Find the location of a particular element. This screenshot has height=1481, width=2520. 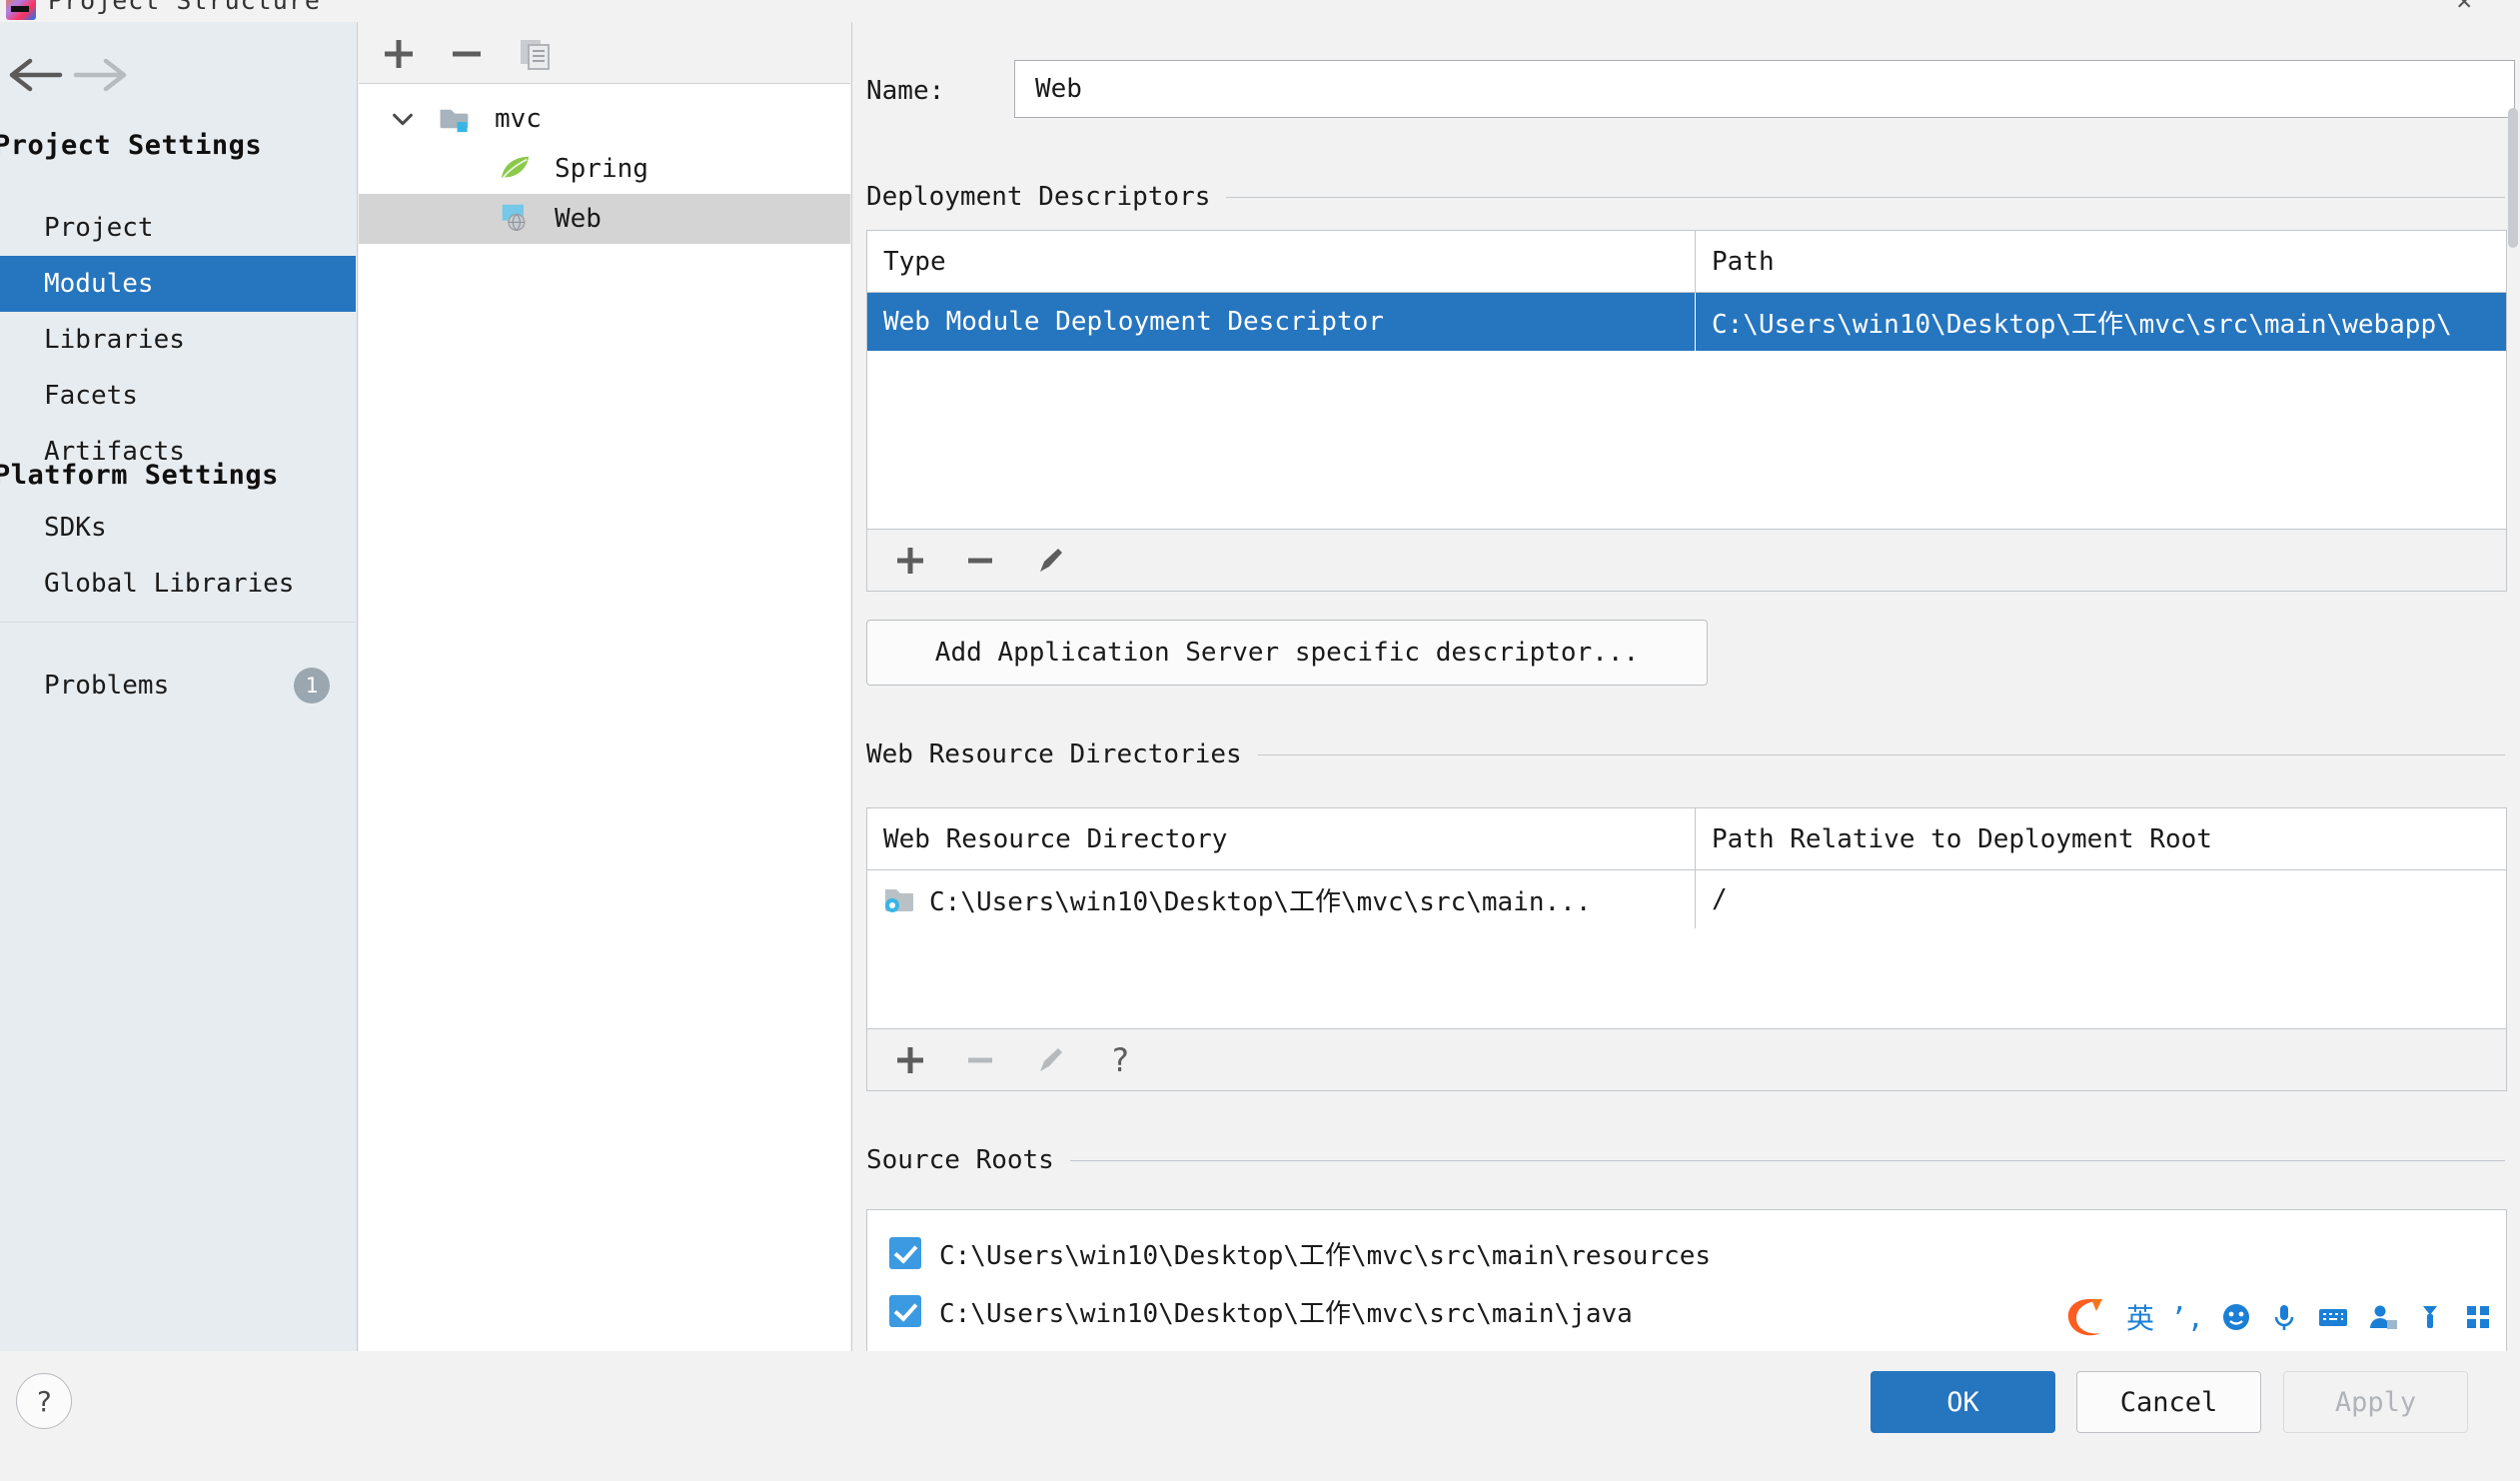

problems-count-badge: 1 is located at coordinates (312, 686).